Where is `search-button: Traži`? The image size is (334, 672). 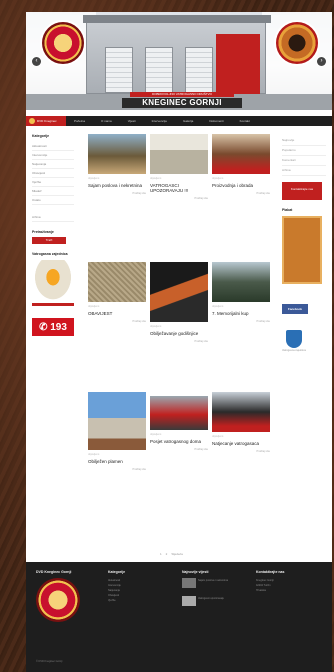
search-button: Traži is located at coordinates (49, 240).